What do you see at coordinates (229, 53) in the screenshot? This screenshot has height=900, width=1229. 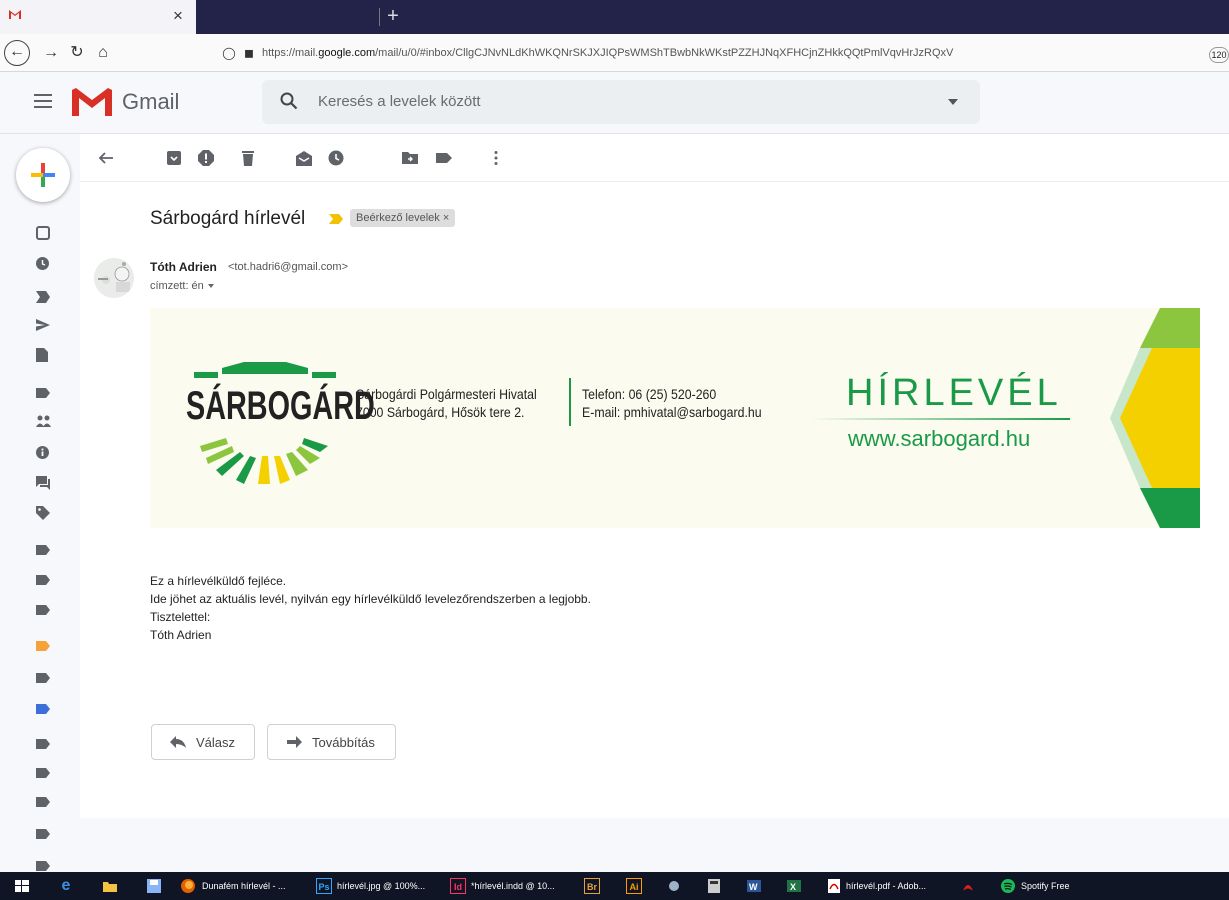 I see `shield-icon: ◯` at bounding box center [229, 53].